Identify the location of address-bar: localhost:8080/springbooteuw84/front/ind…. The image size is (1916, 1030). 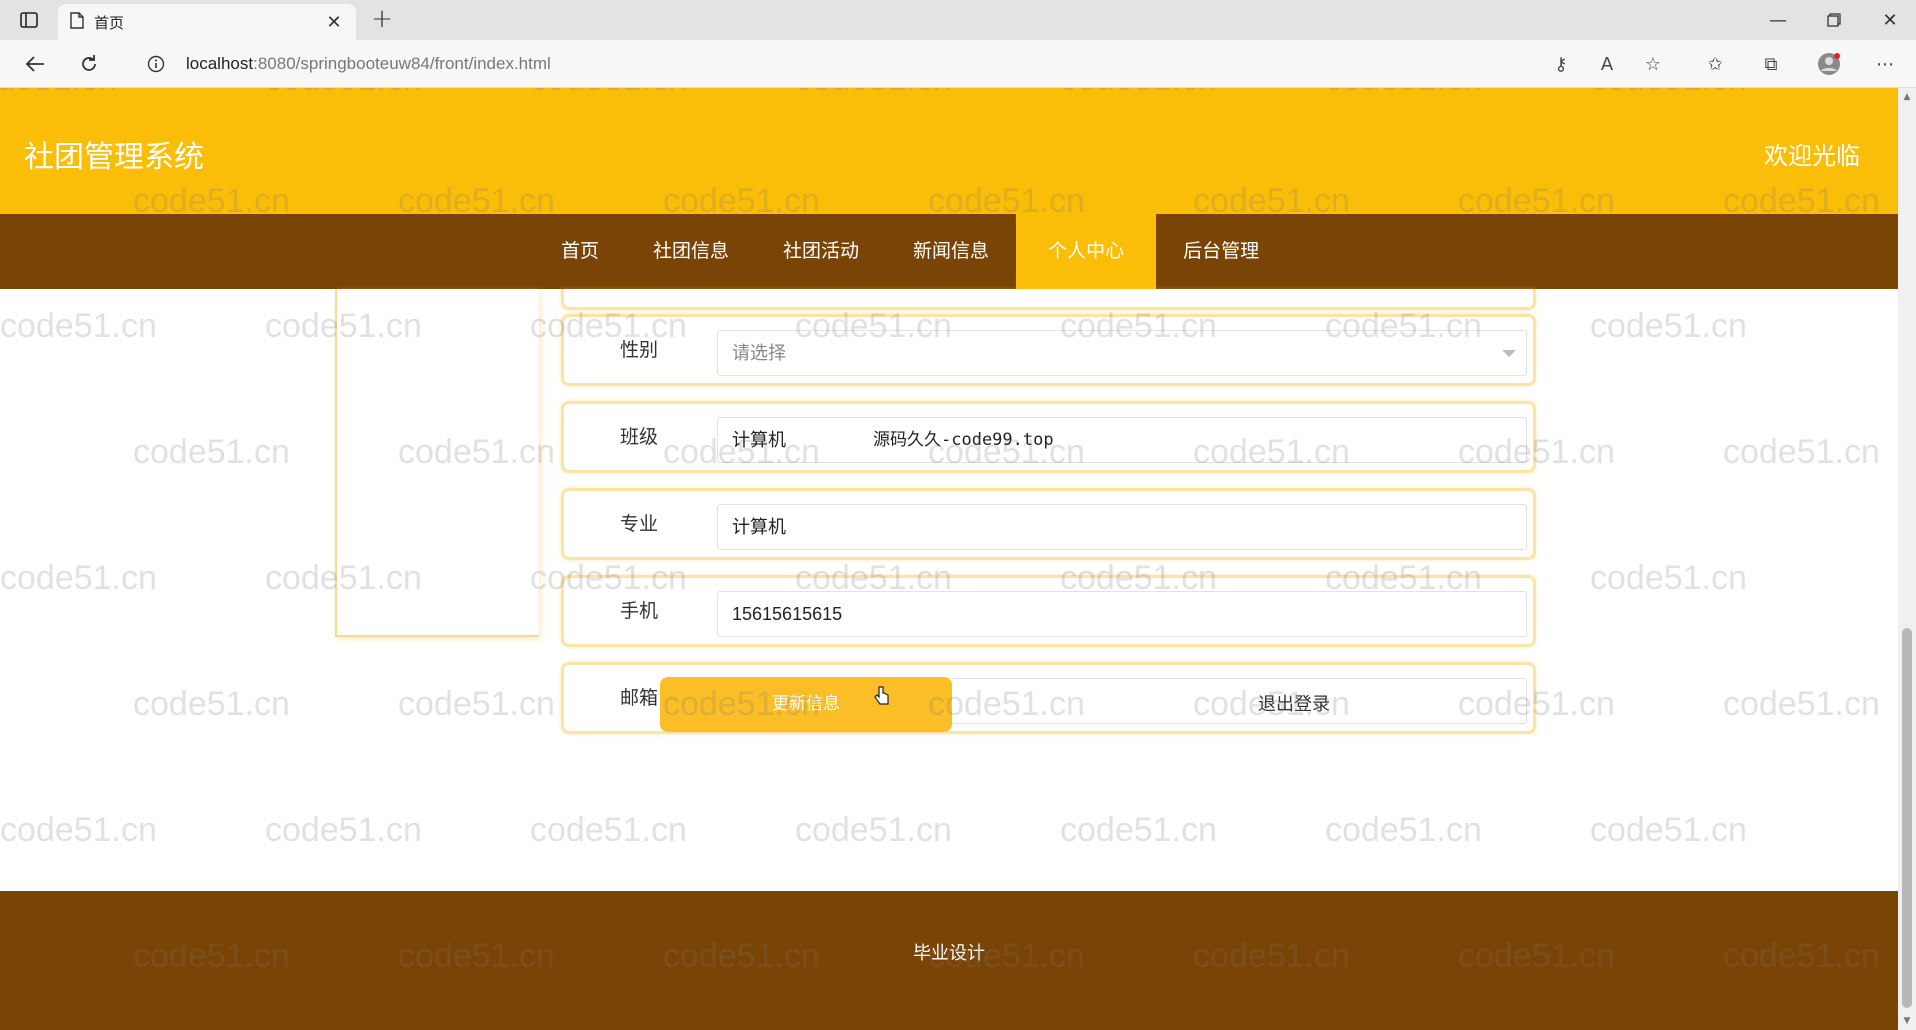
(958, 64).